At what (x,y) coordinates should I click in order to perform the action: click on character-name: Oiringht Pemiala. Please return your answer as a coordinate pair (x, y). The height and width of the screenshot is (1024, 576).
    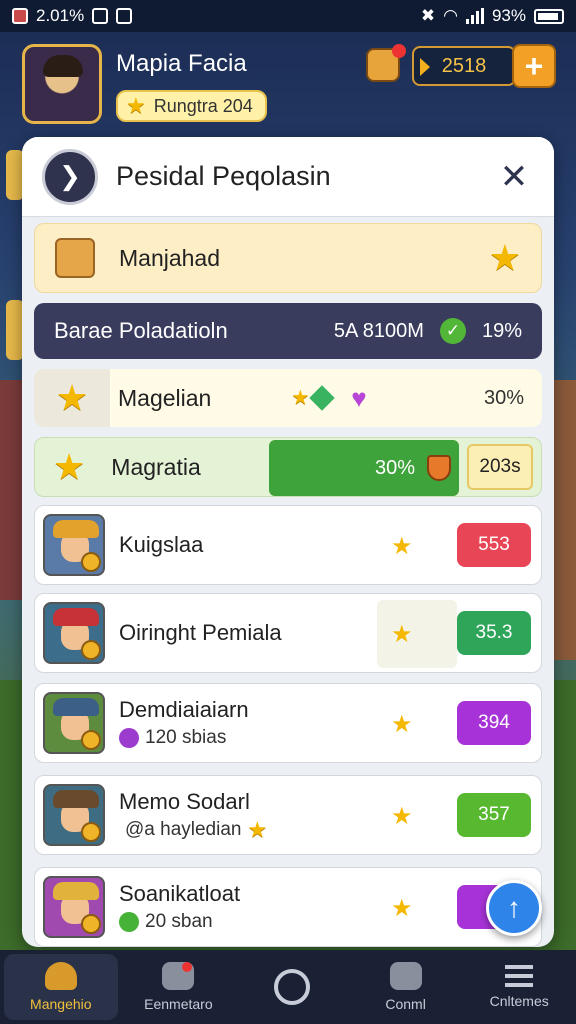
    Looking at the image, I should click on (200, 632).